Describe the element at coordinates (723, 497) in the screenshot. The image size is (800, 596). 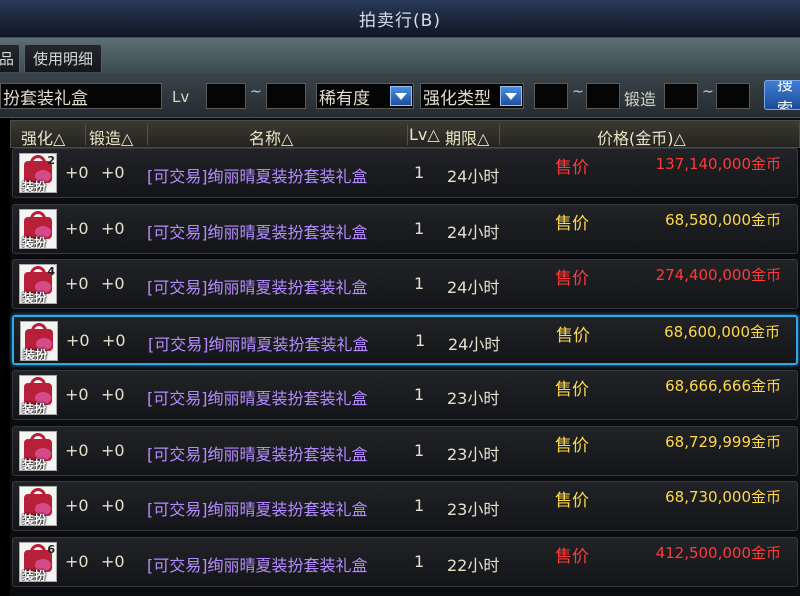
I see `price-value: 68,730,000金币` at that location.